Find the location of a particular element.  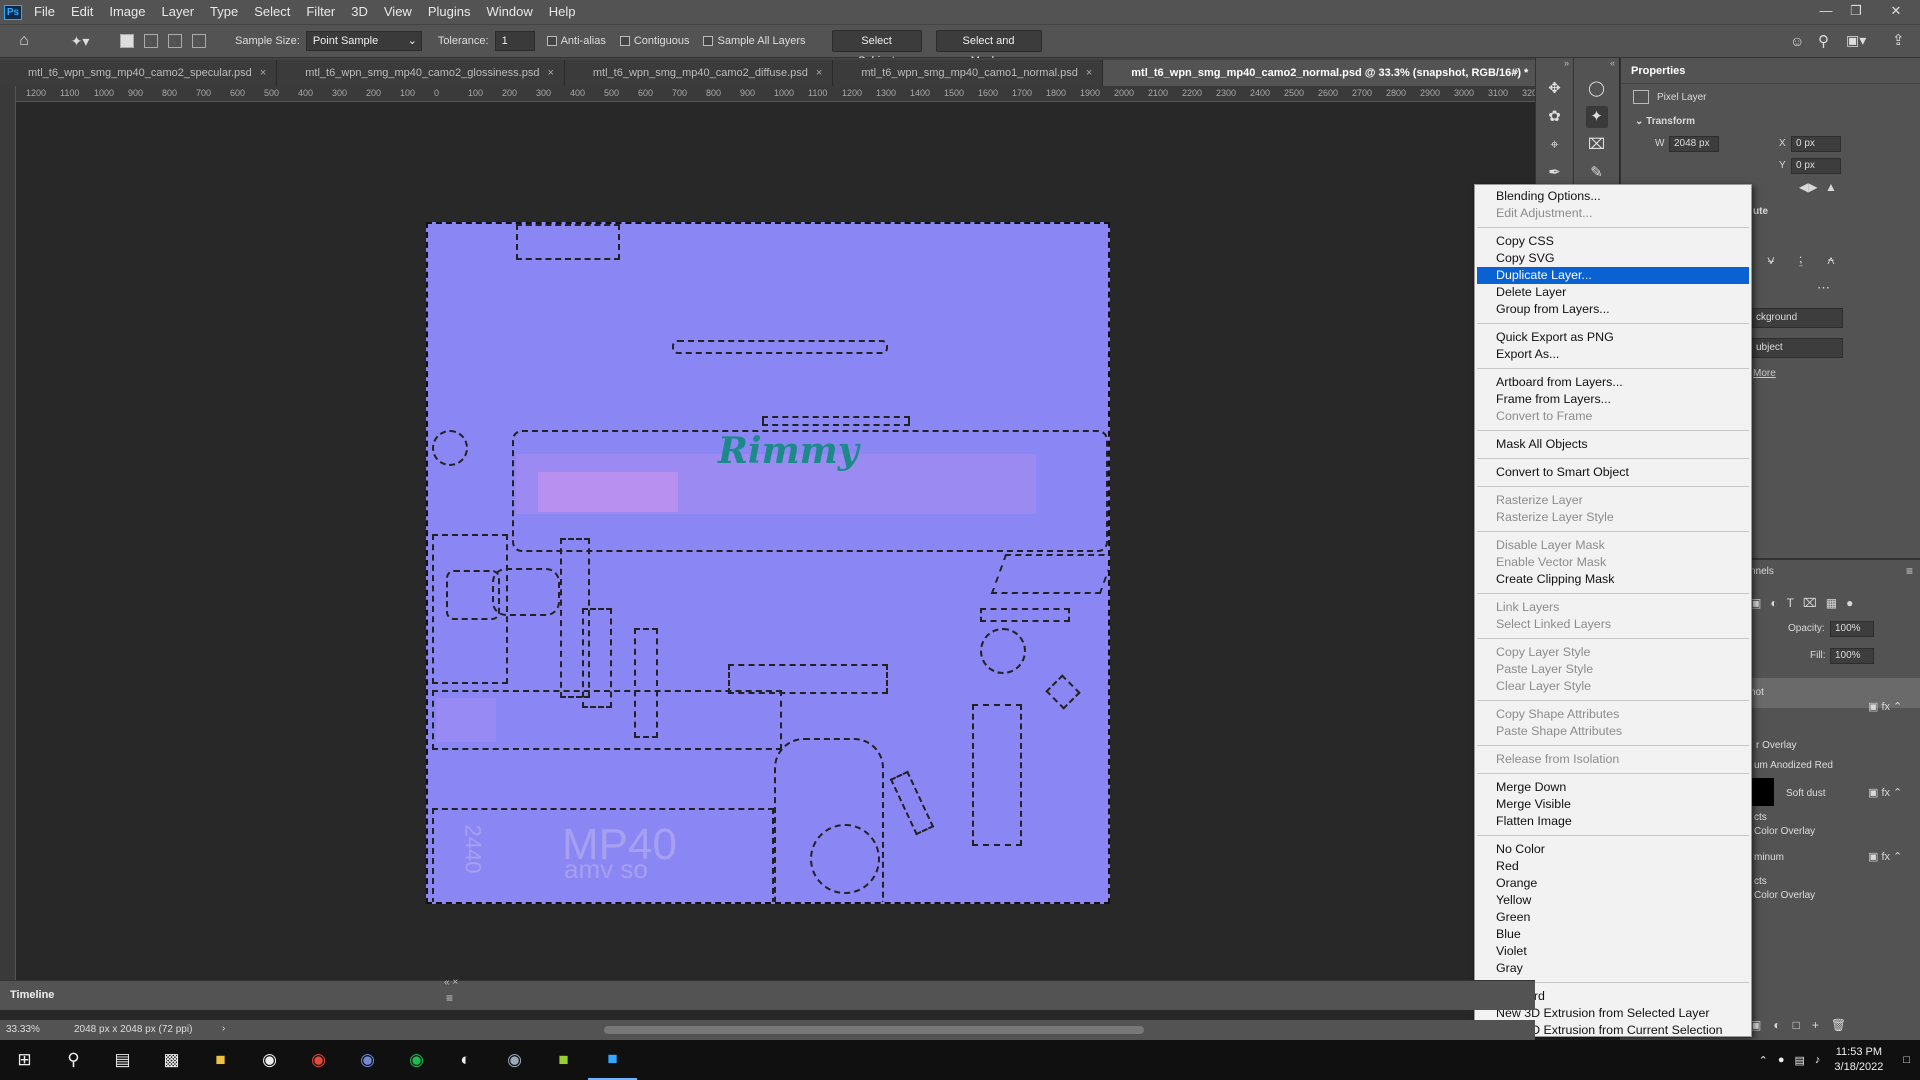

transform-heading: ⌄ Transform is located at coordinates (1665, 121).